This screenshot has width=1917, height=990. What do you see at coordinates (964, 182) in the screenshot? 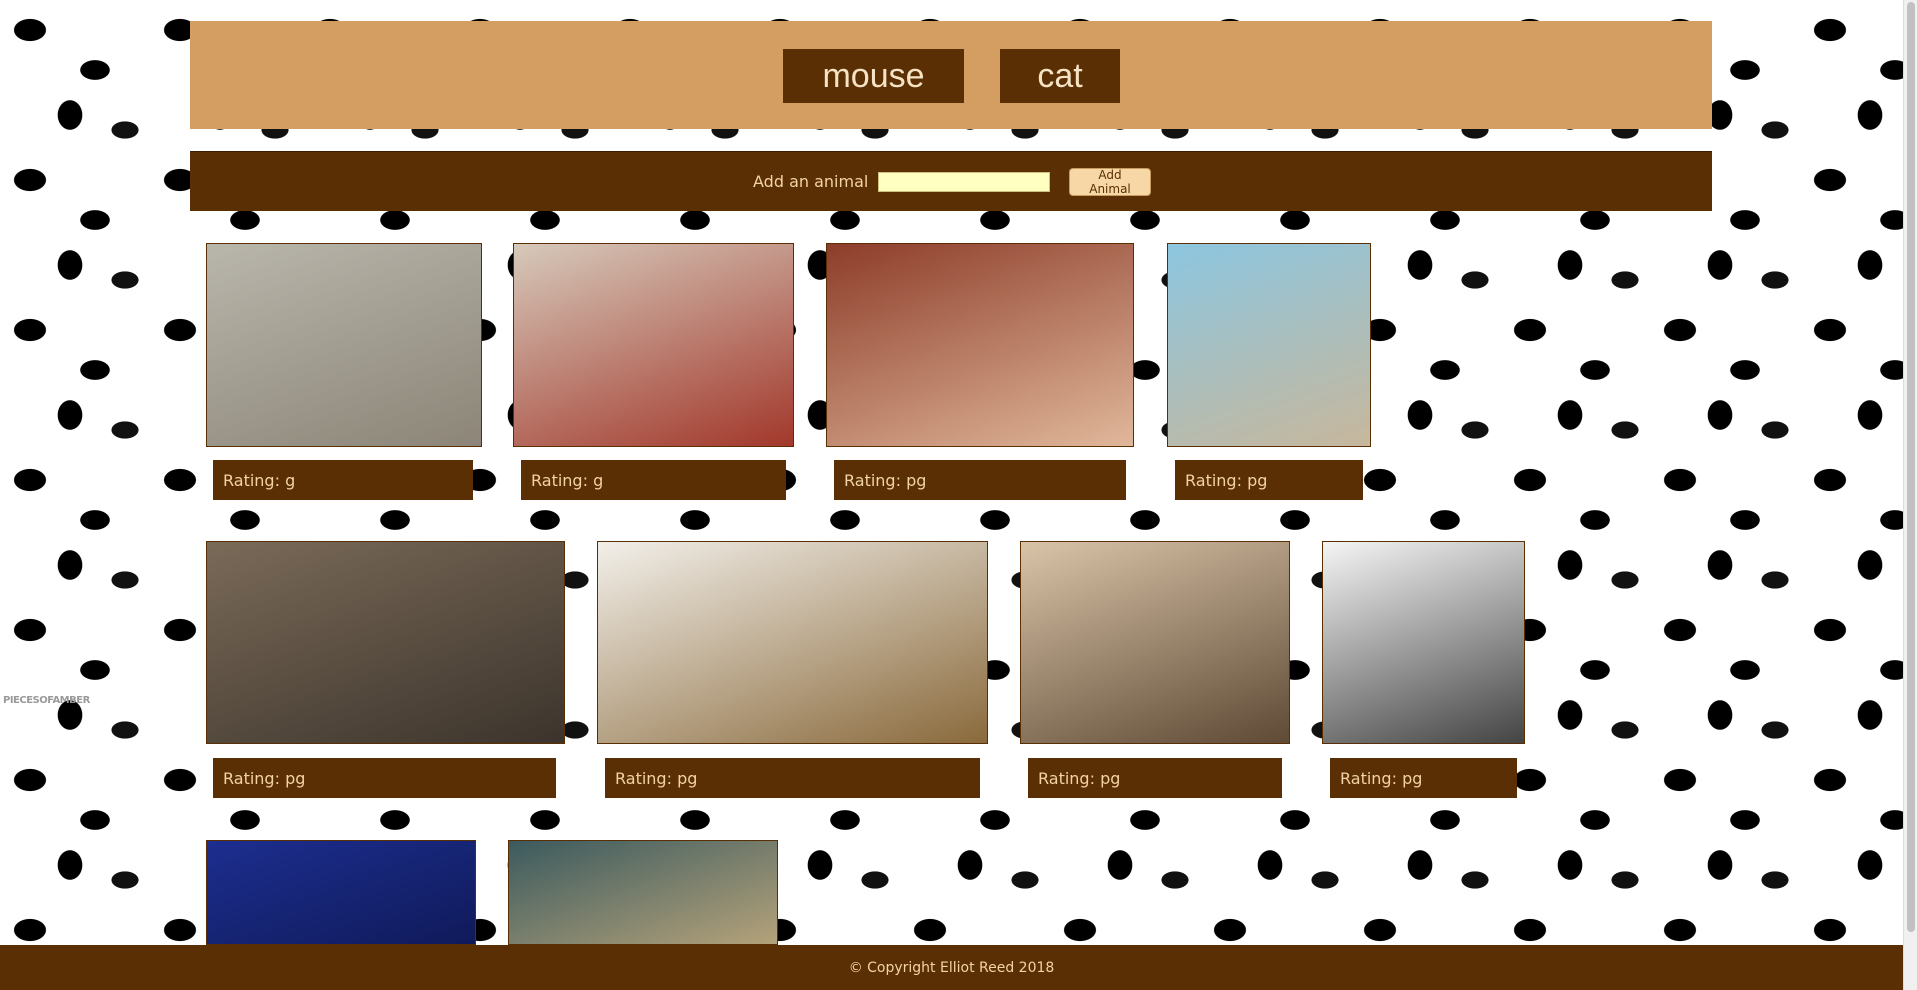
I see `animal-input` at bounding box center [964, 182].